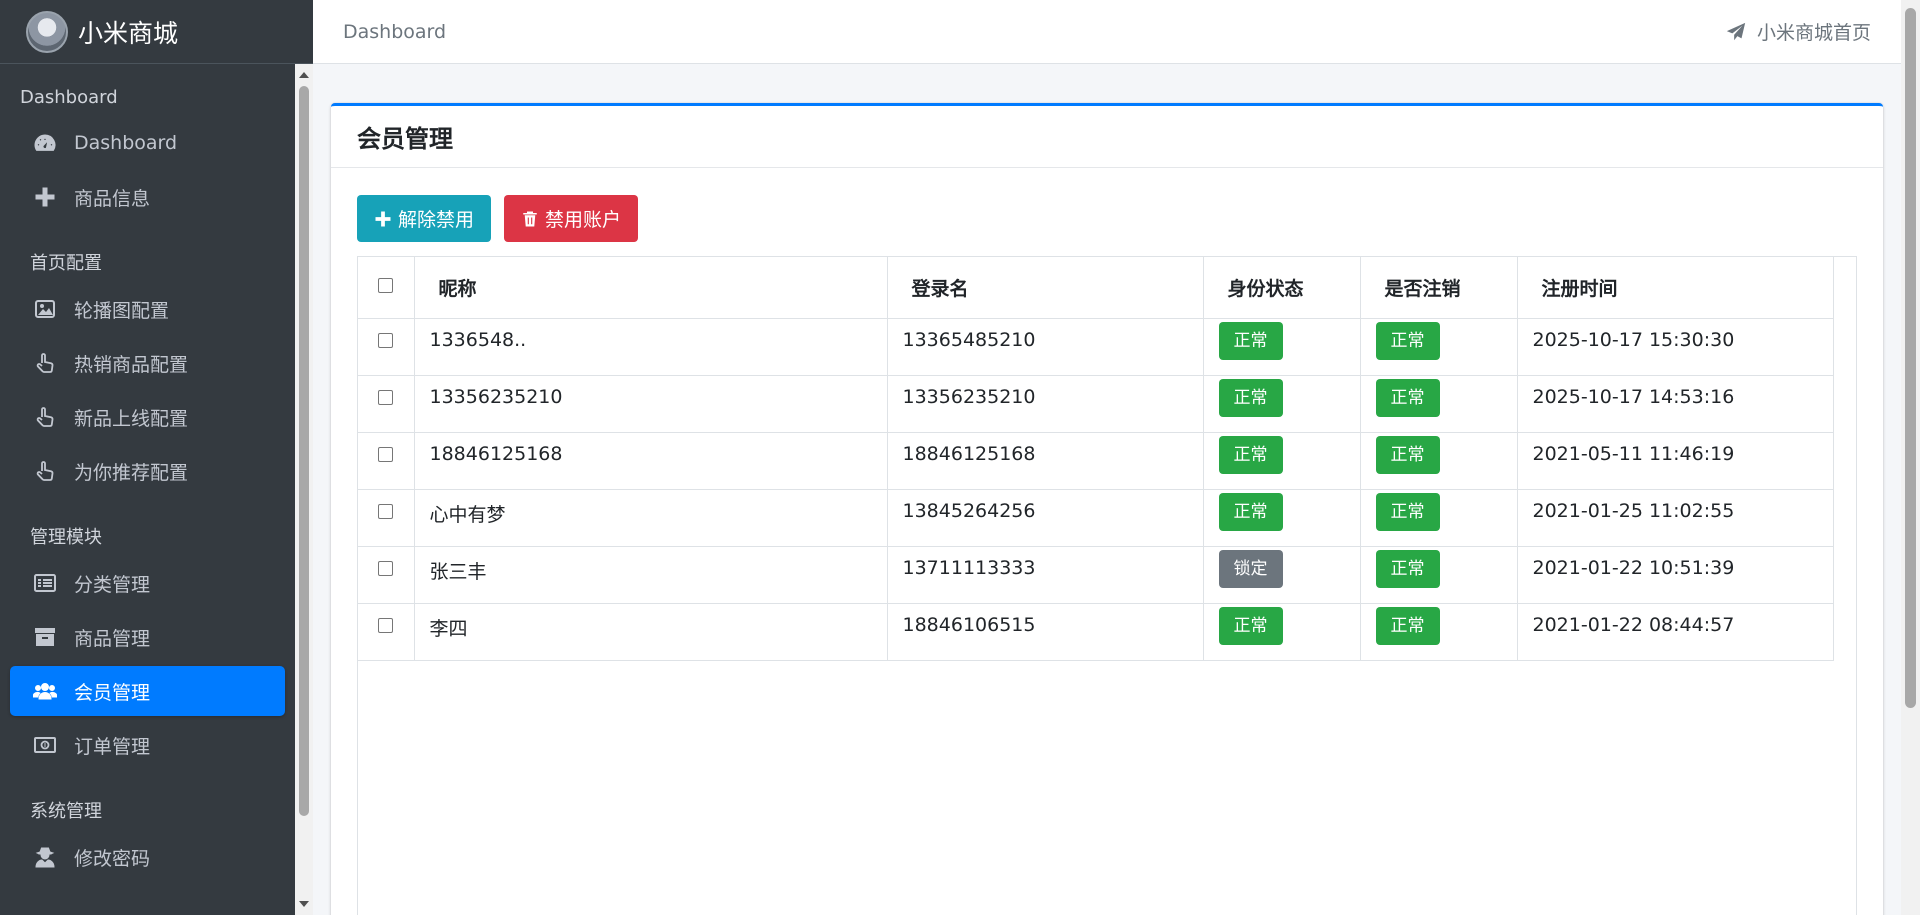  What do you see at coordinates (651, 632) in the screenshot?
I see `cell-nickname: 李四` at bounding box center [651, 632].